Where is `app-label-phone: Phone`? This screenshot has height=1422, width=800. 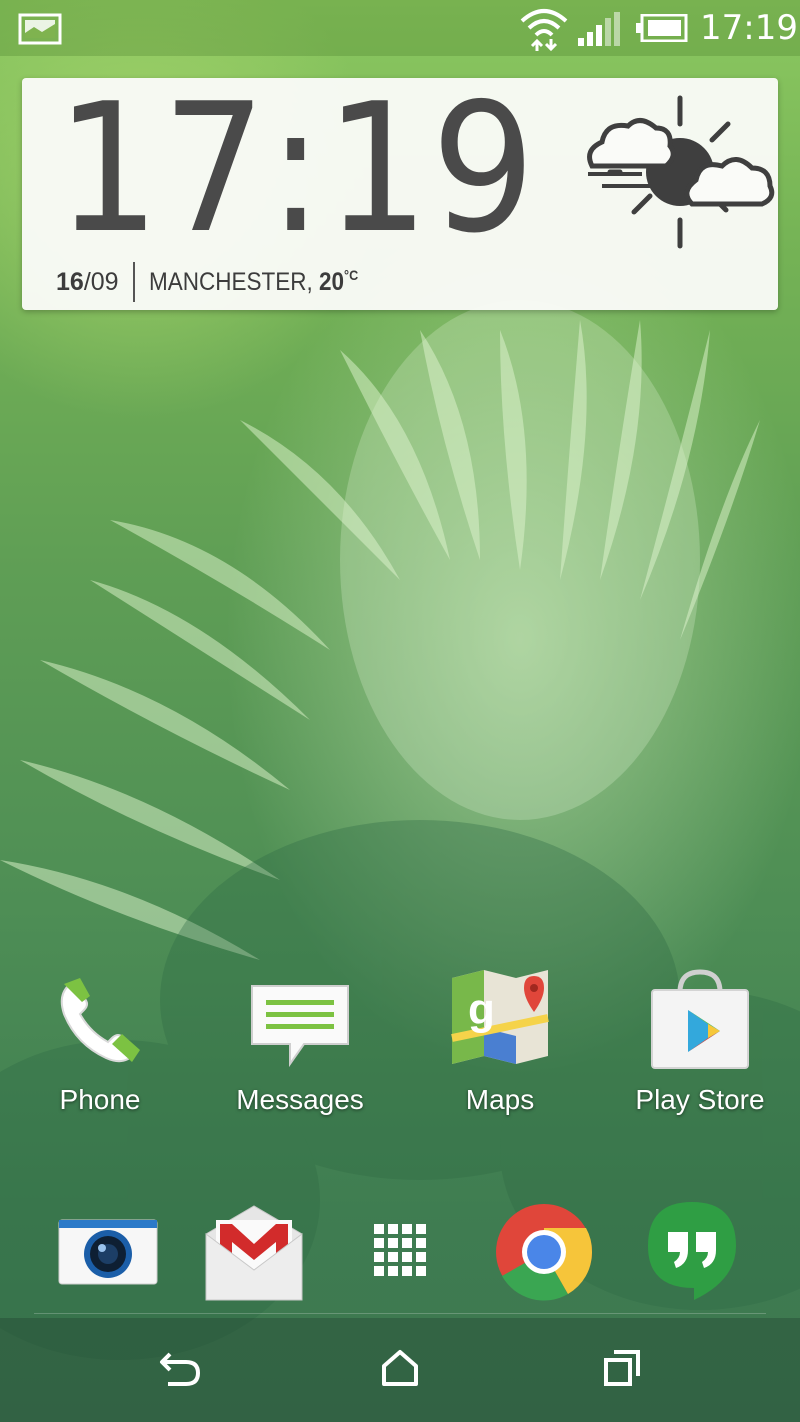 app-label-phone: Phone is located at coordinates (100, 1099).